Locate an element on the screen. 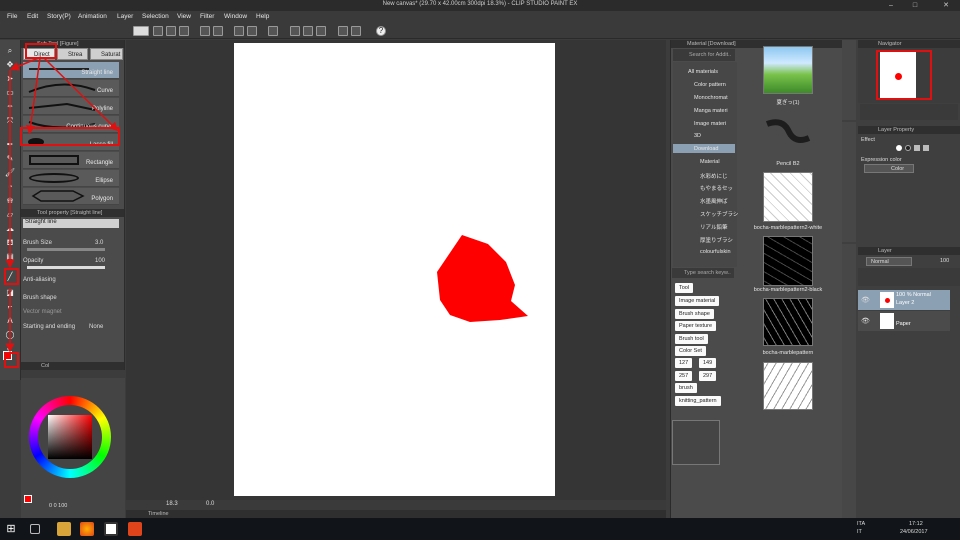 The height and width of the screenshot is (540, 960). zoom-value: 18.3 is located at coordinates (172, 504).